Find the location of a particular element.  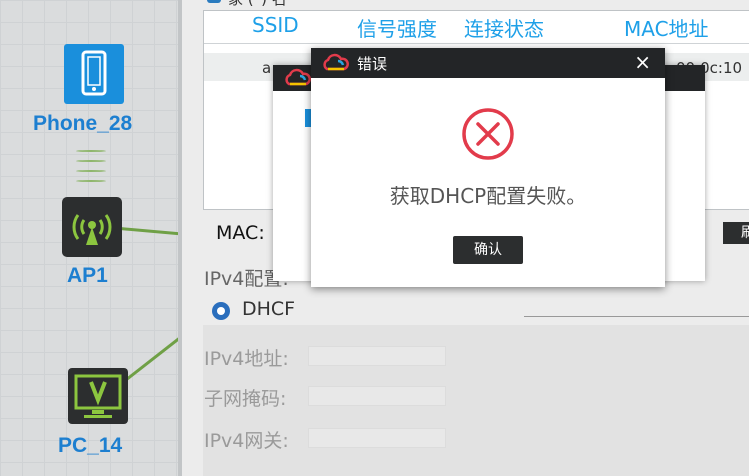

pc-device-icon is located at coordinates (98, 396).